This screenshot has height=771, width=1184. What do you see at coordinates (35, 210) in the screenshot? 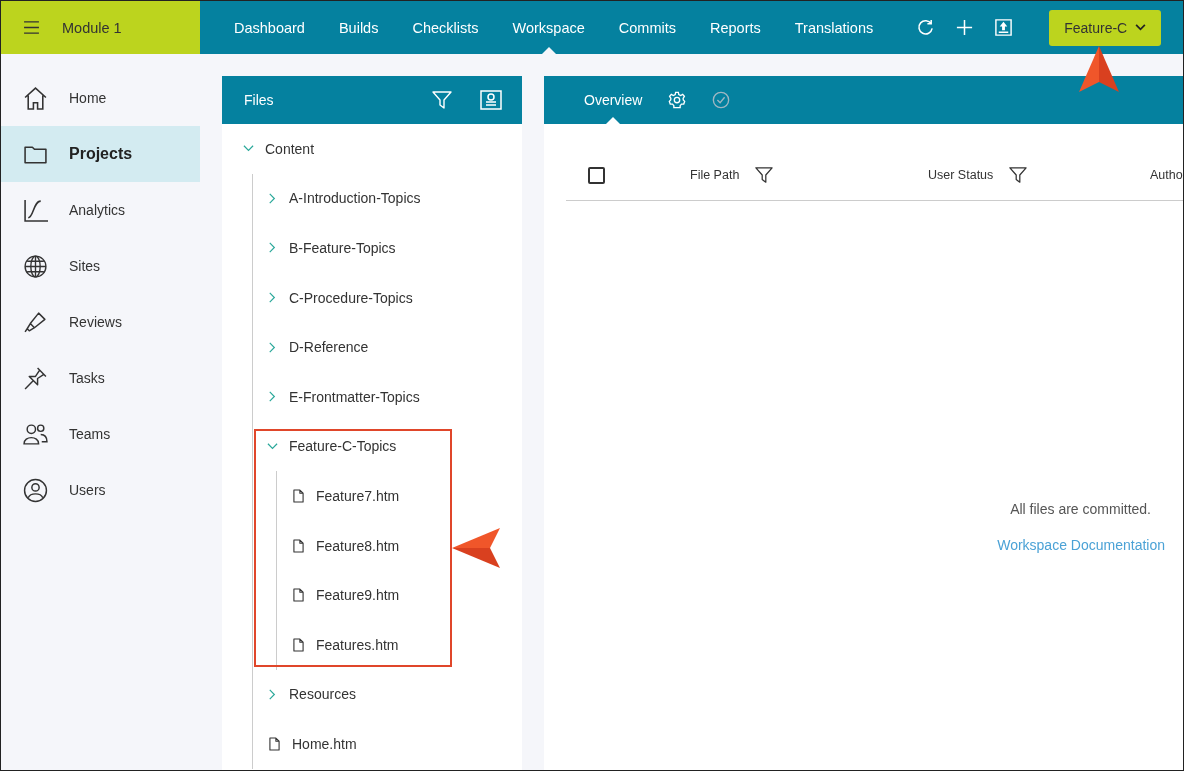
I see `chart-icon` at bounding box center [35, 210].